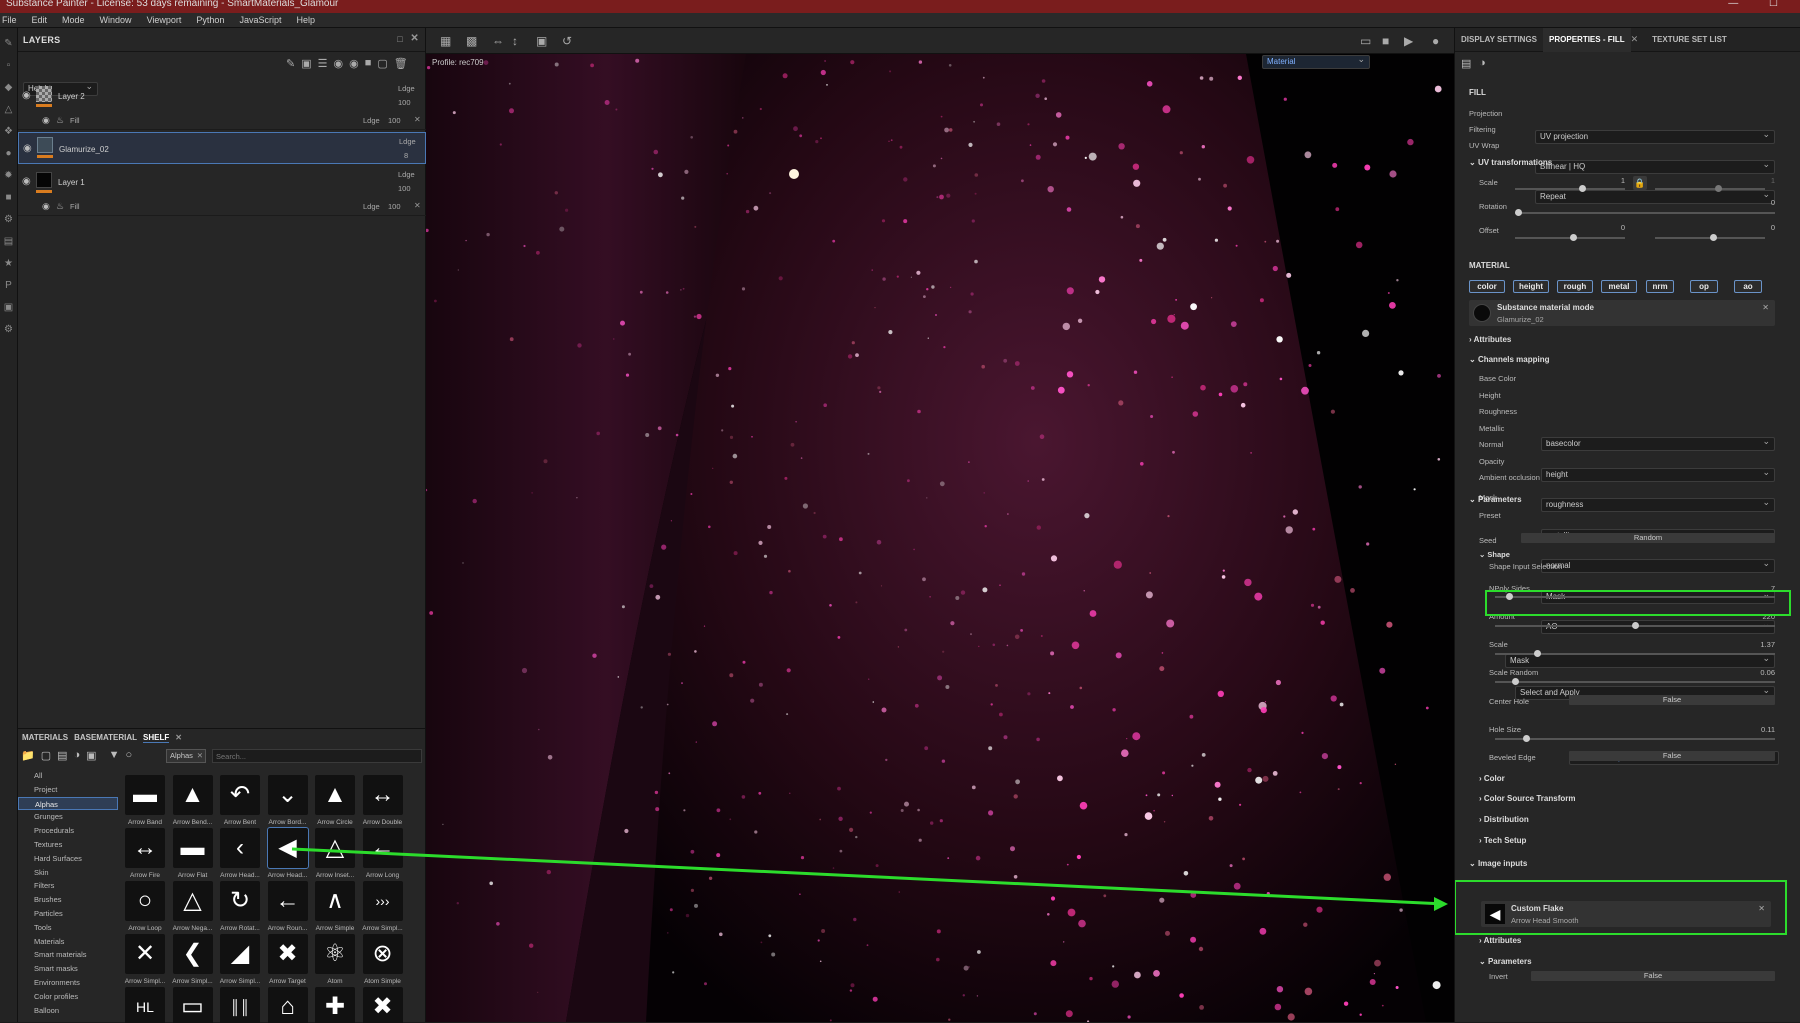 This screenshot has height=1023, width=1800. I want to click on viewport-mode-select: Material, so click(1316, 61).